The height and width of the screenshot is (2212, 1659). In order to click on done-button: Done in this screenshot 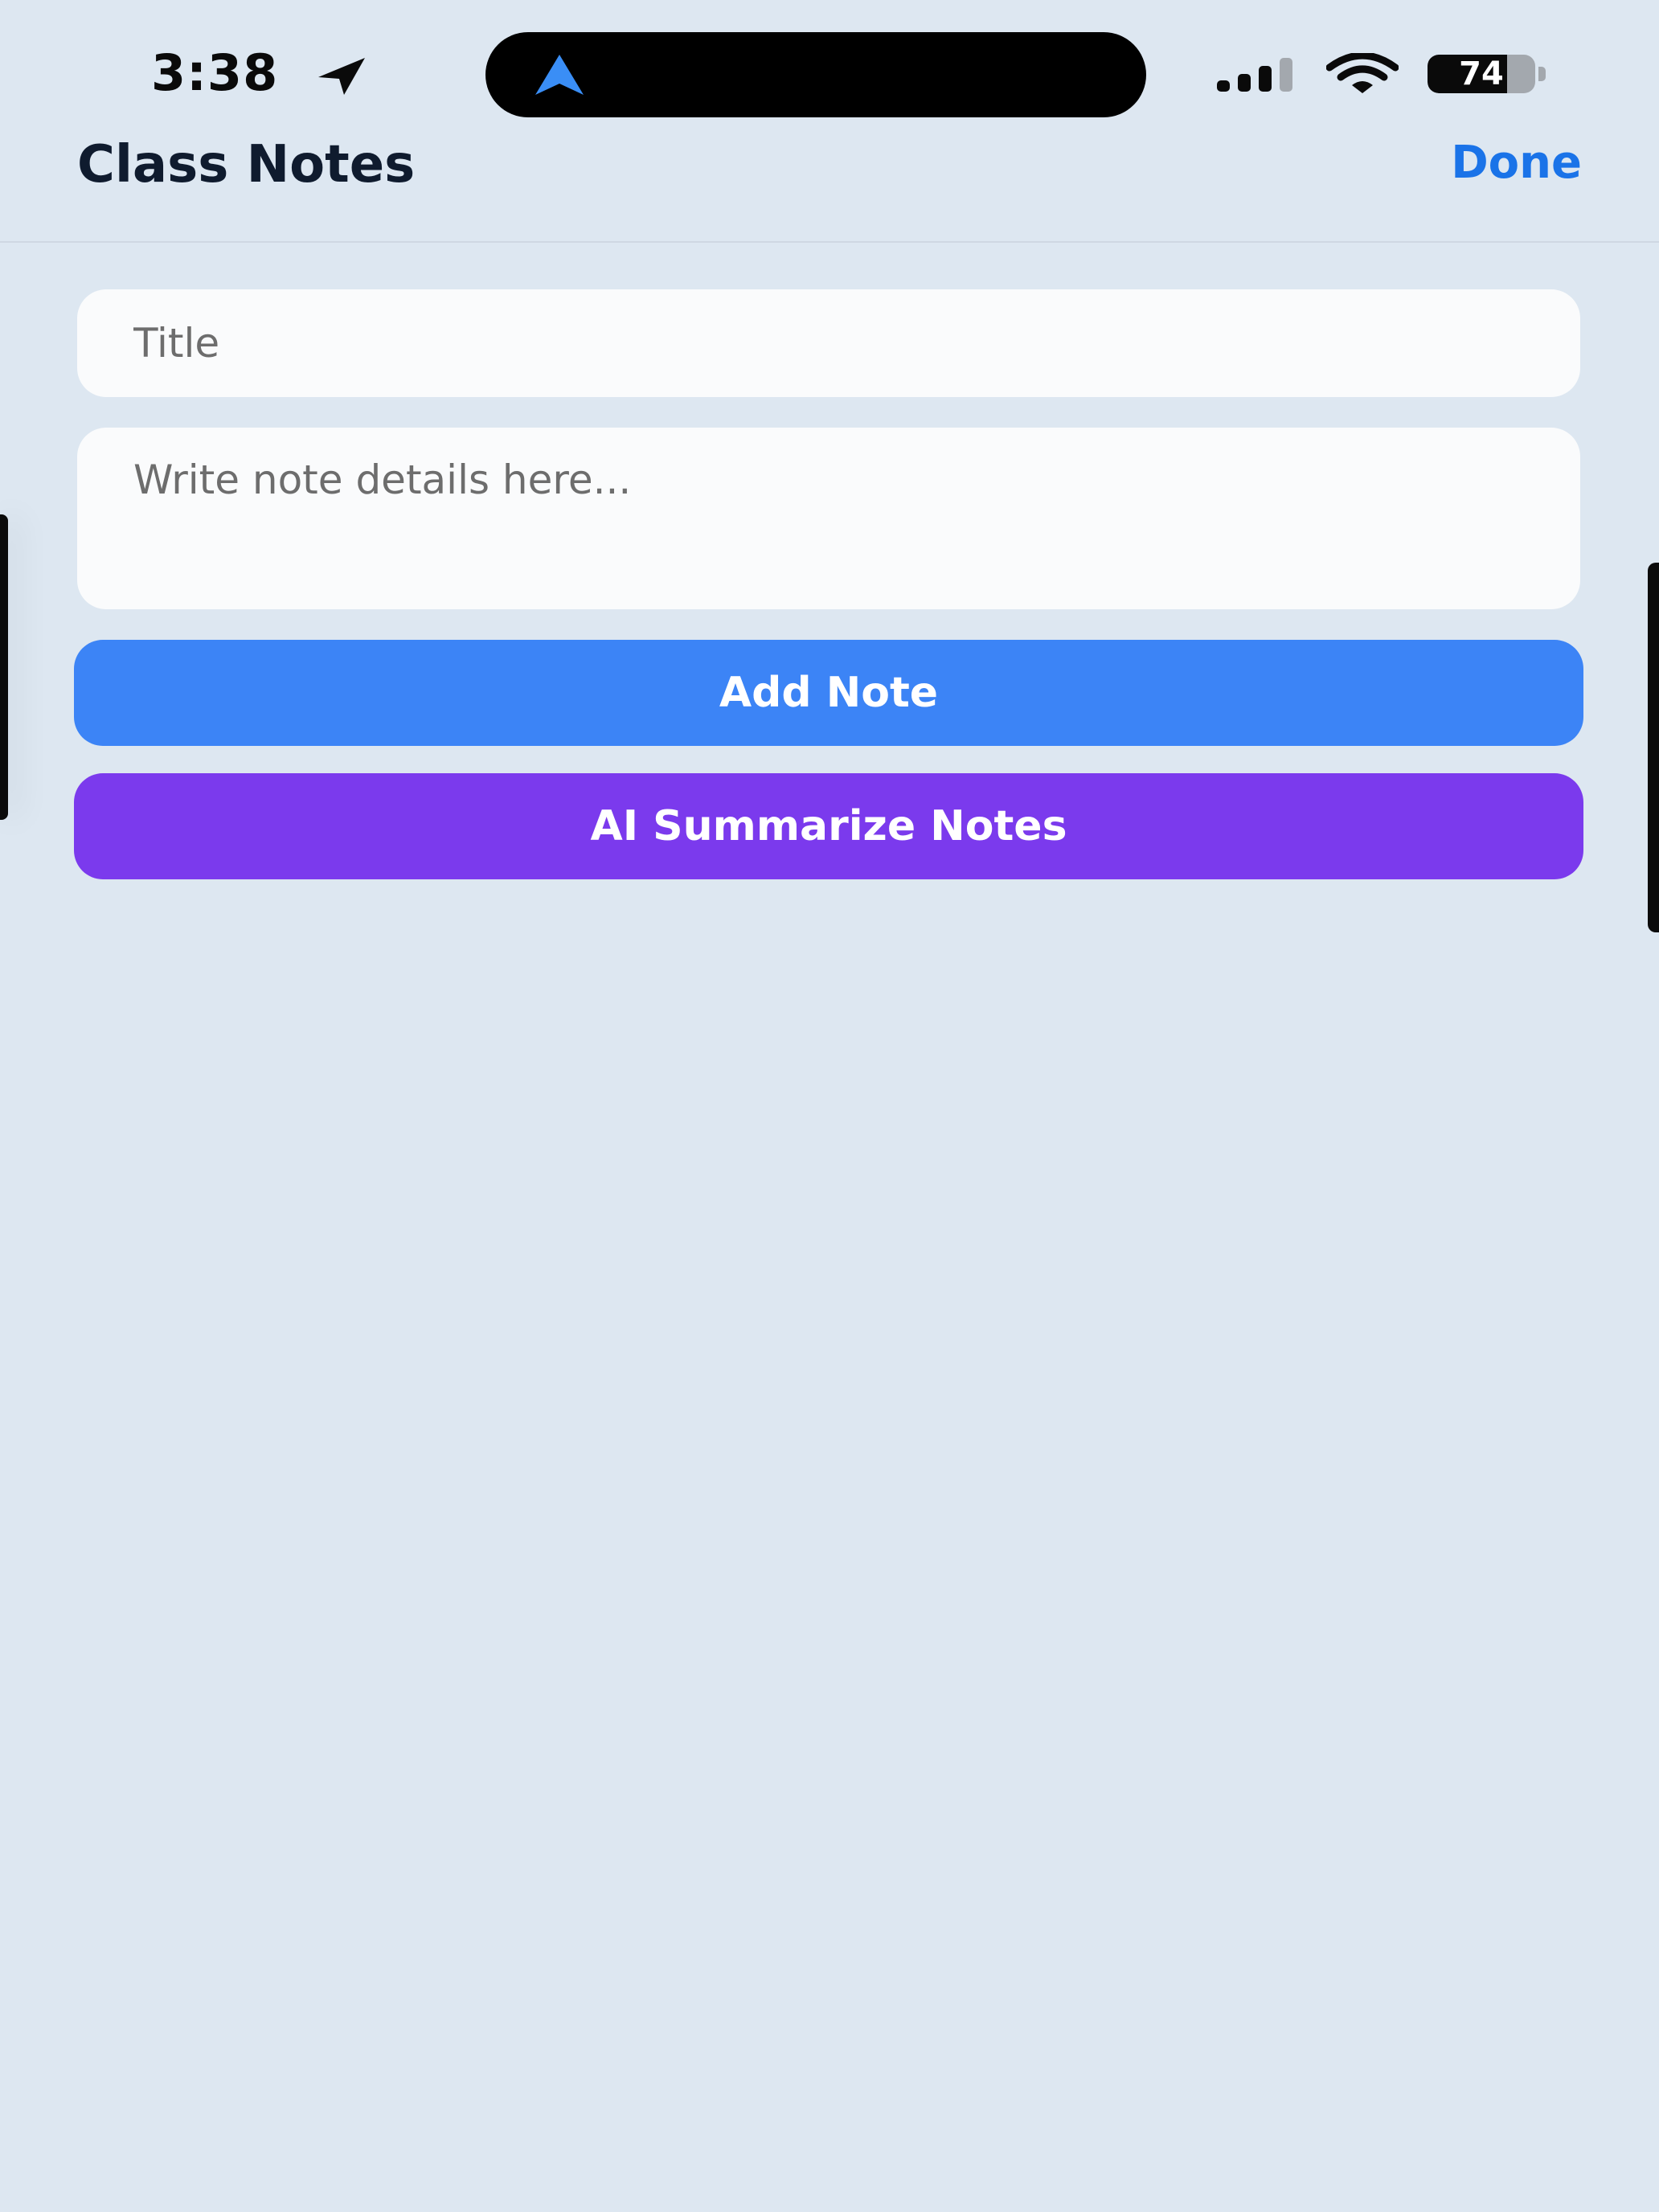, I will do `click(1516, 163)`.